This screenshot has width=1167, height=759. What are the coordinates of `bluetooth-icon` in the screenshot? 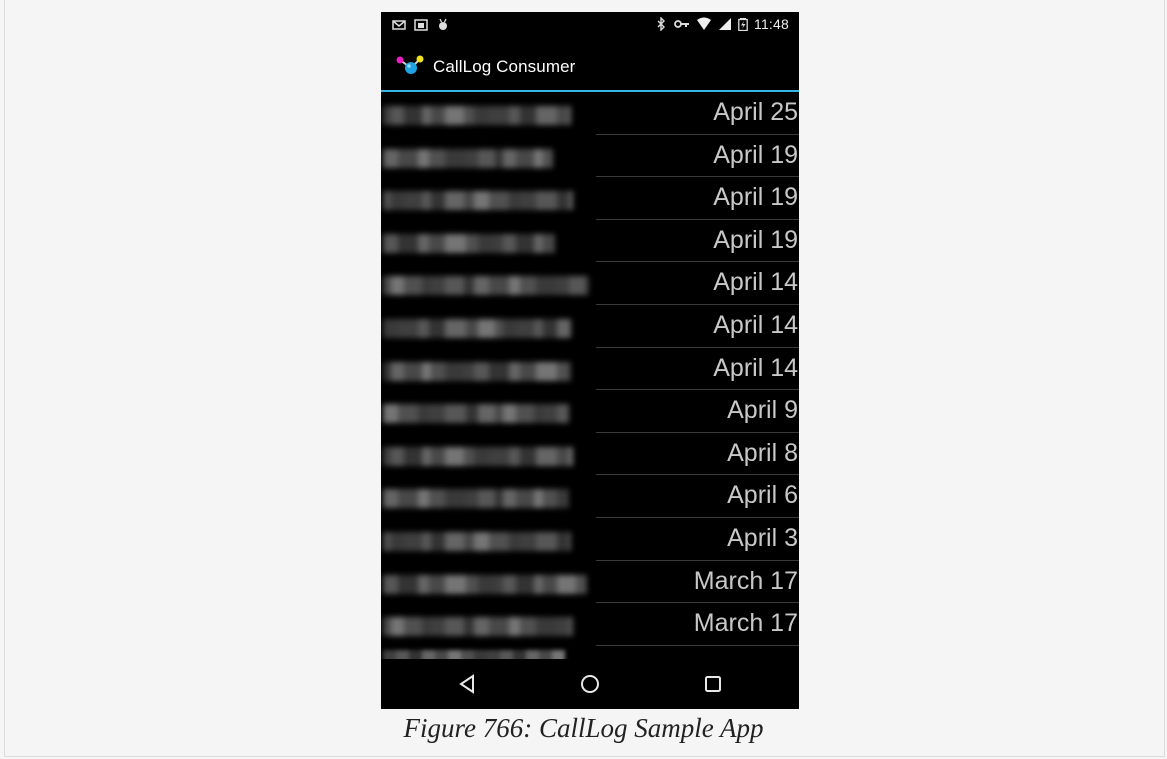 It's located at (661, 24).